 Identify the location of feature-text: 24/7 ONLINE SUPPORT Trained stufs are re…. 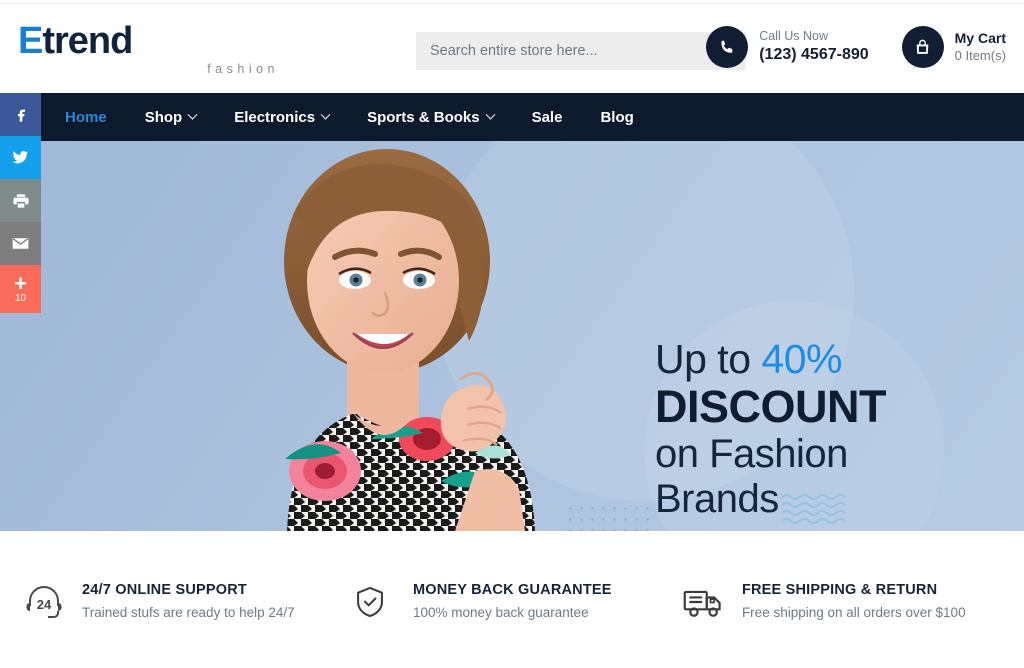
(188, 601).